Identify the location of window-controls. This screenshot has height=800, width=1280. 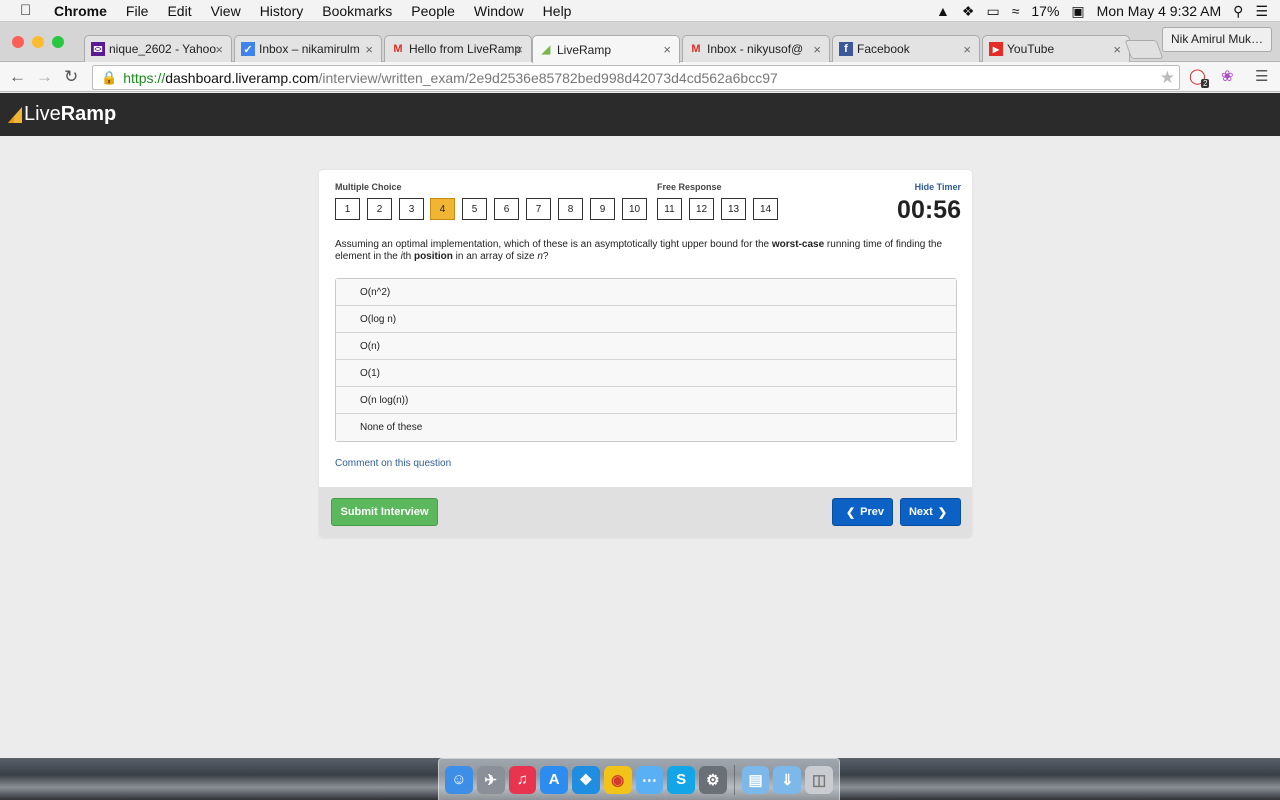
(38, 42).